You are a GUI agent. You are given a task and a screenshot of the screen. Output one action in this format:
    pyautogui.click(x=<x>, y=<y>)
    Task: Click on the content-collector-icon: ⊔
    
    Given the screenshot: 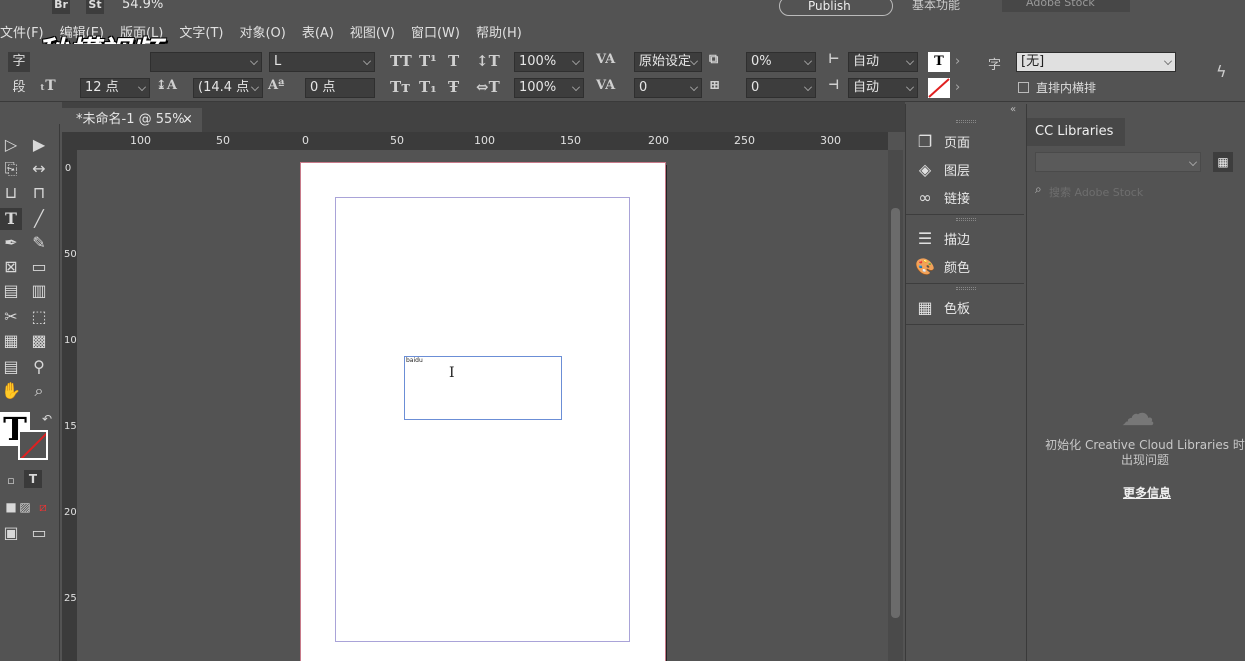 What is the action you would take?
    pyautogui.click(x=11, y=193)
    